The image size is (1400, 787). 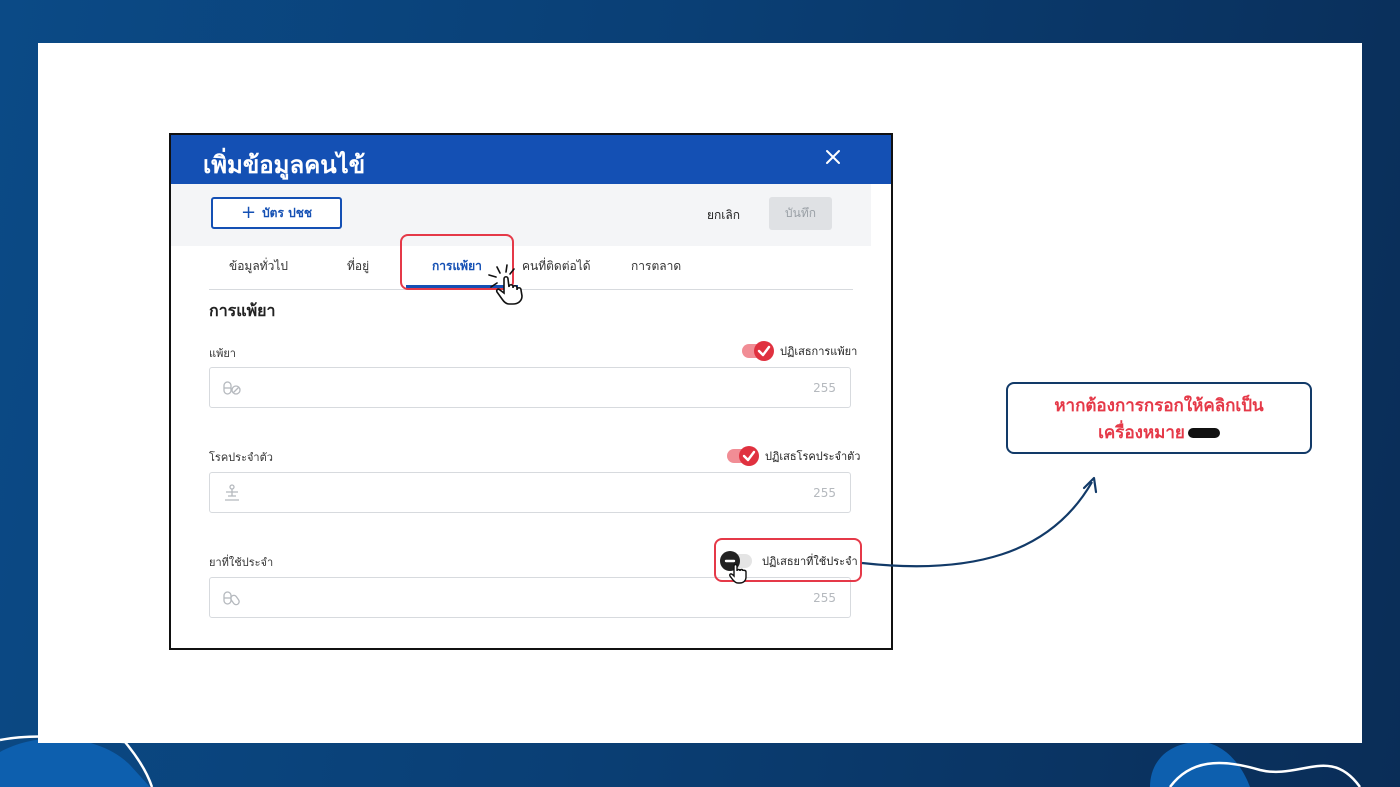 I want to click on cancel-button: ยกเลิก, so click(x=723, y=215).